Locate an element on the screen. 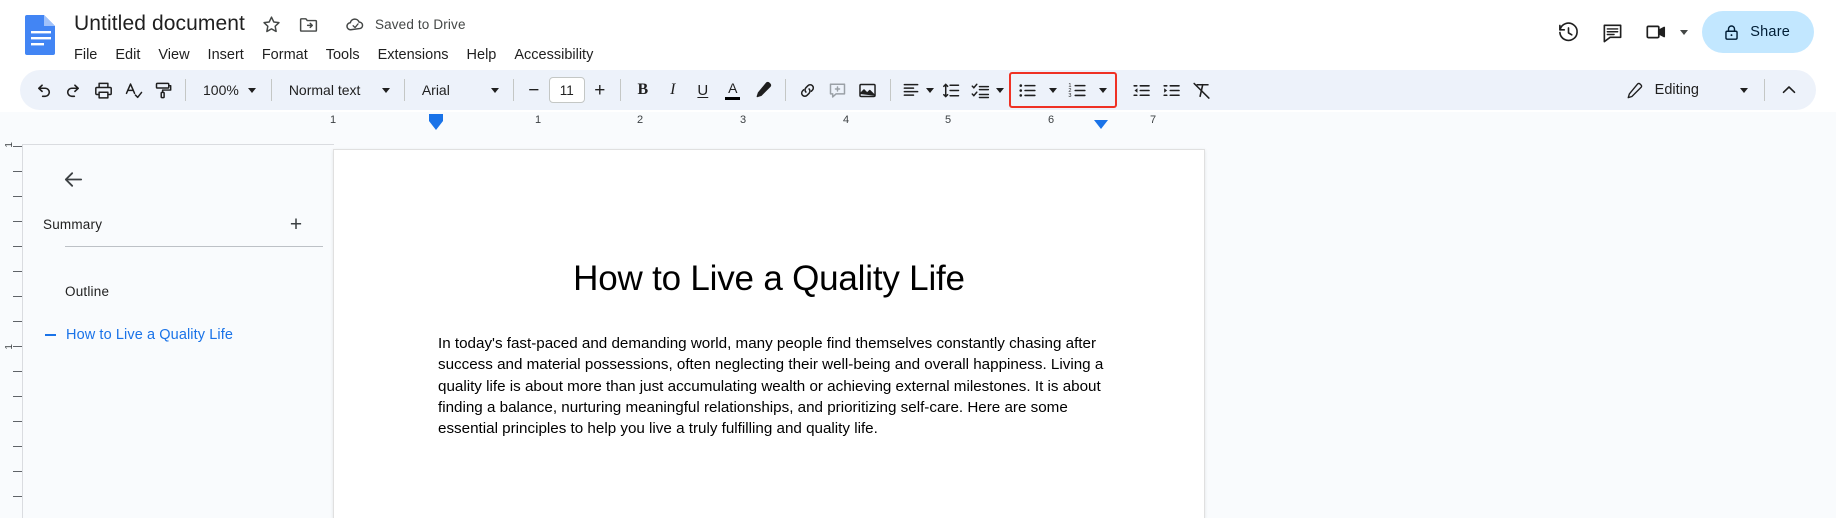 The image size is (1836, 518). menu-help: Help is located at coordinates (482, 55).